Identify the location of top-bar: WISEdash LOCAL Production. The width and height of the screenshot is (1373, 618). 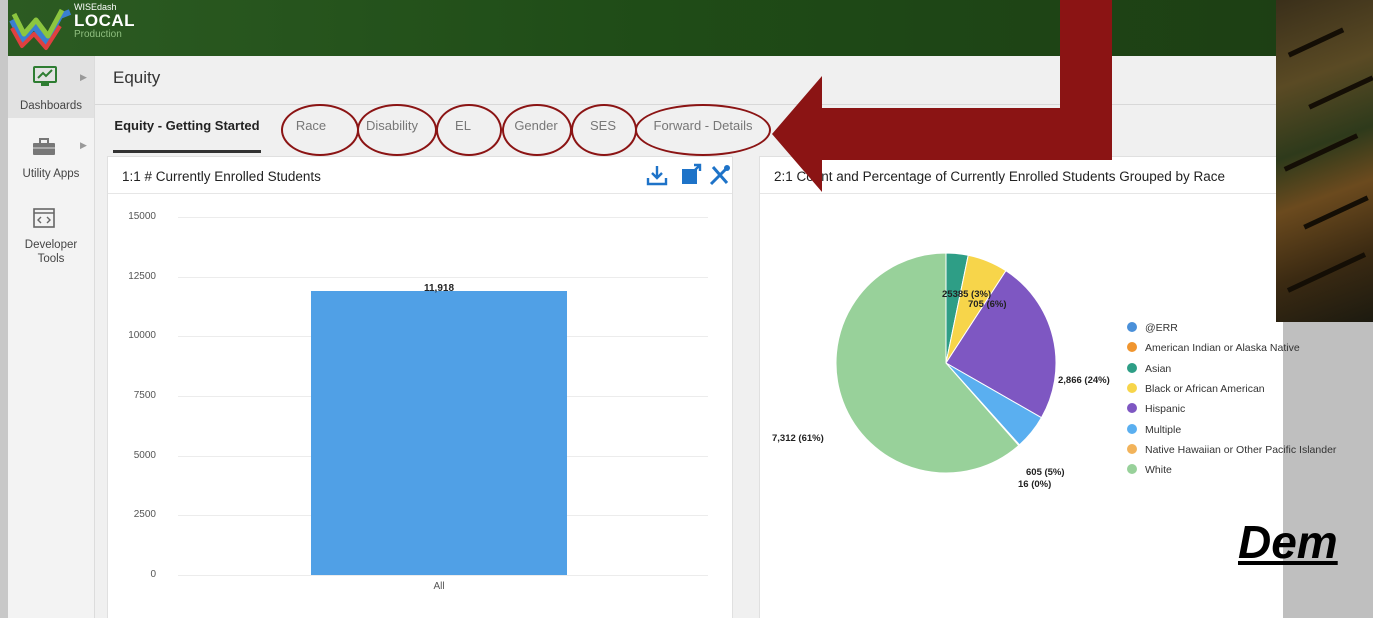
(645, 28).